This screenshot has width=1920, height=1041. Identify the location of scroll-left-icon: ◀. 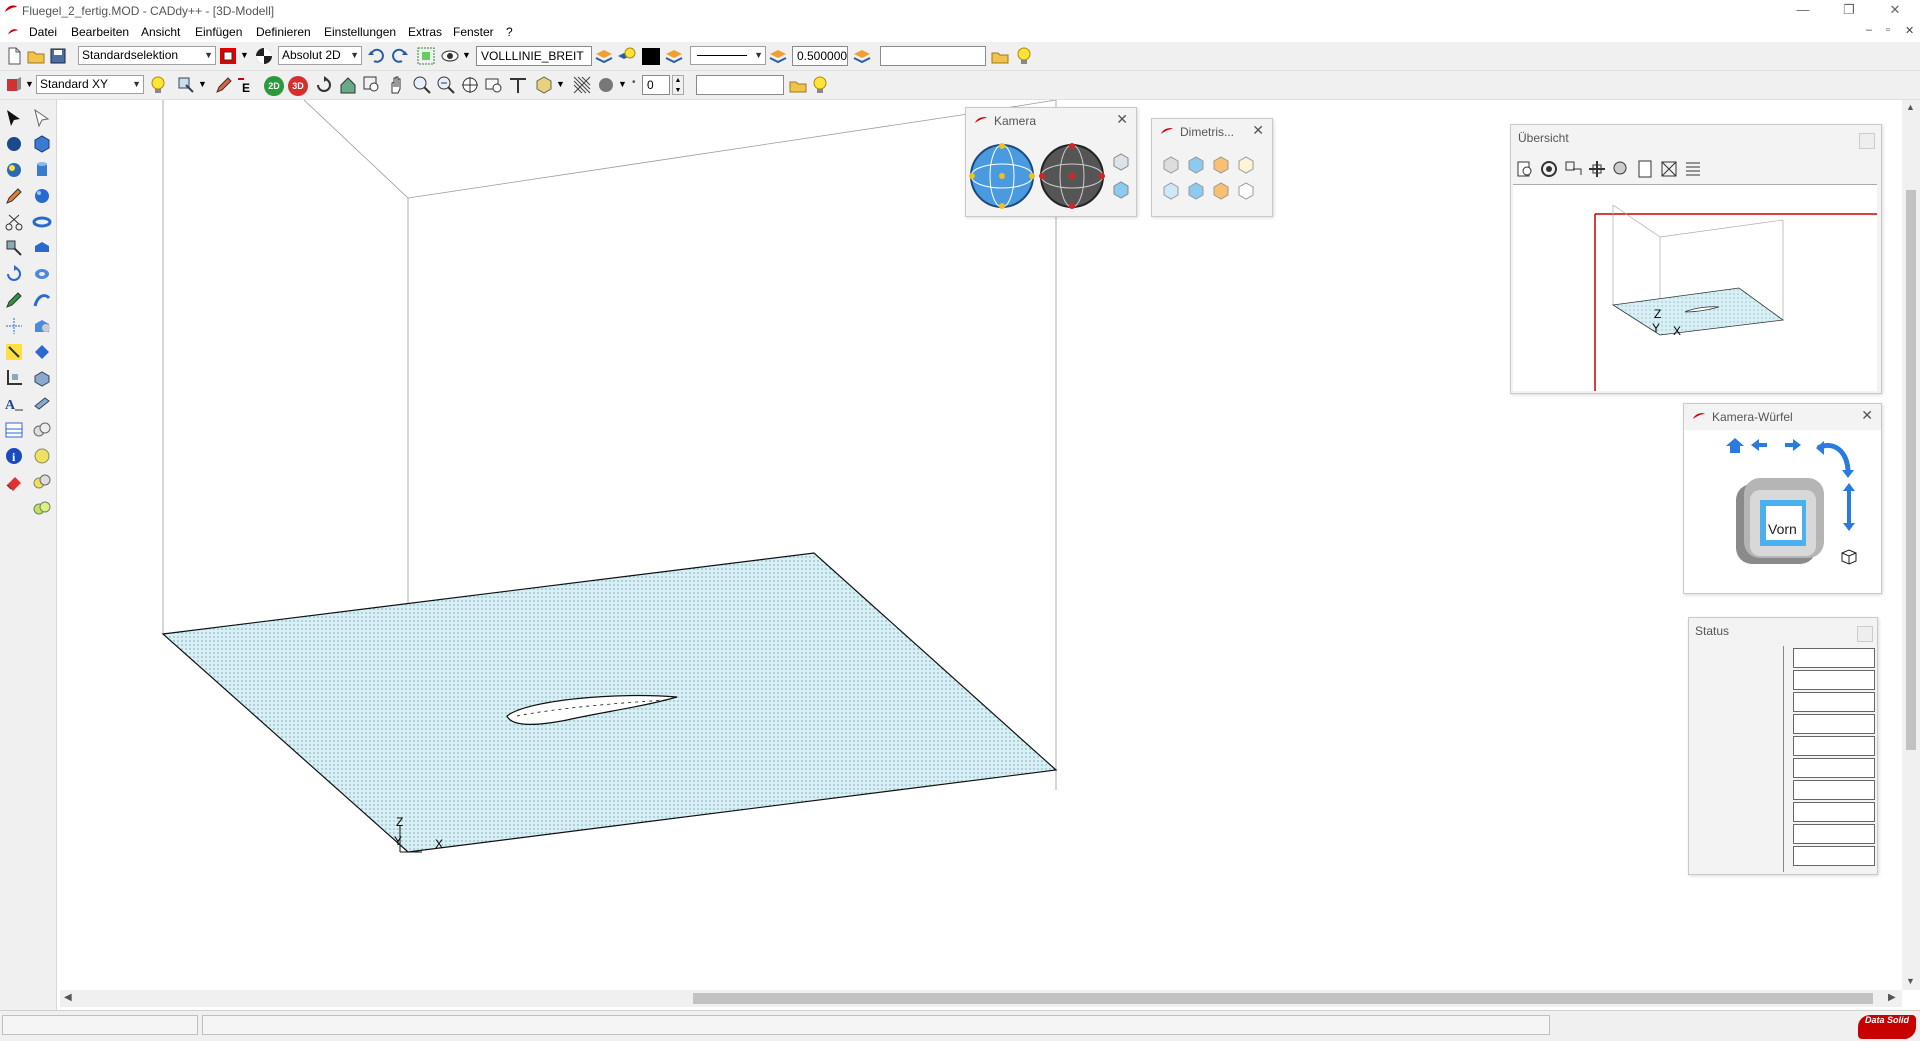
(68, 997).